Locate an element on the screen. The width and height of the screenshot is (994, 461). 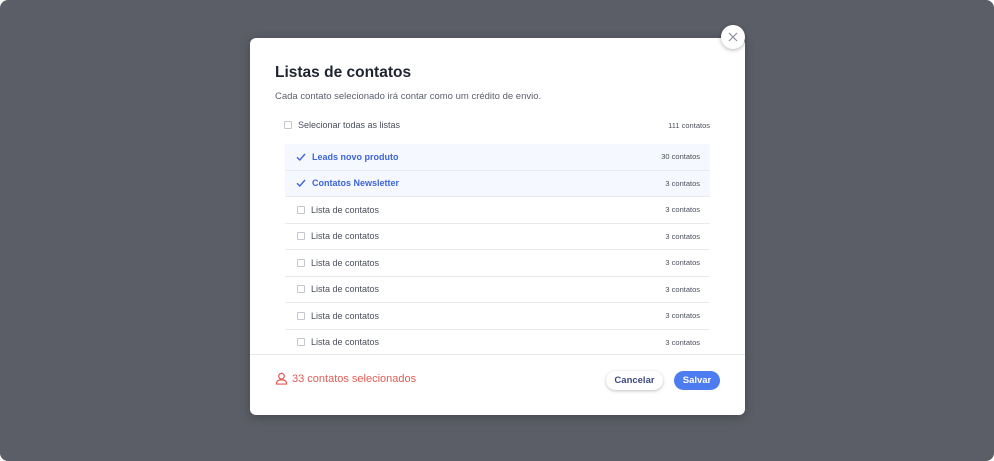
user-icon is located at coordinates (281, 378).